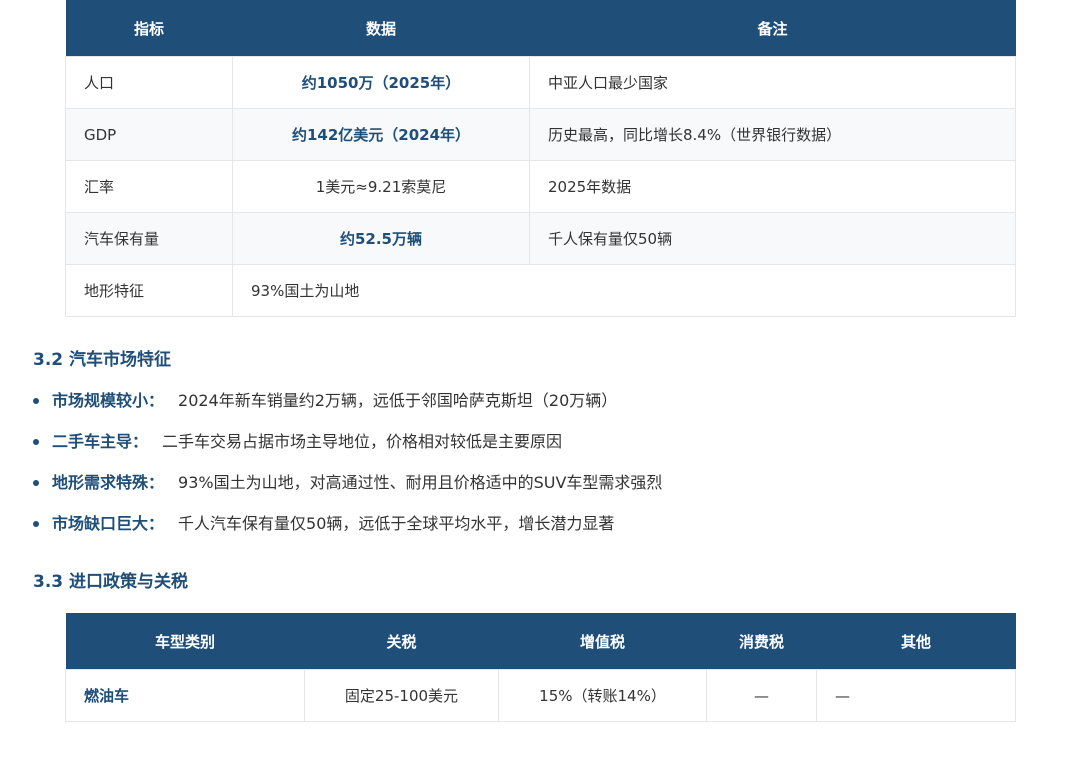 This screenshot has width=1080, height=763. I want to click on list-item: 地形需求特殊： 93%国土为山地，对高通过性、耐用且价格适中的SUV车型需求强烈, so click(533, 490).